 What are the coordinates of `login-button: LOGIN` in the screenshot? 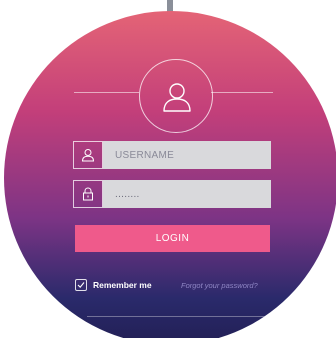 It's located at (172, 238).